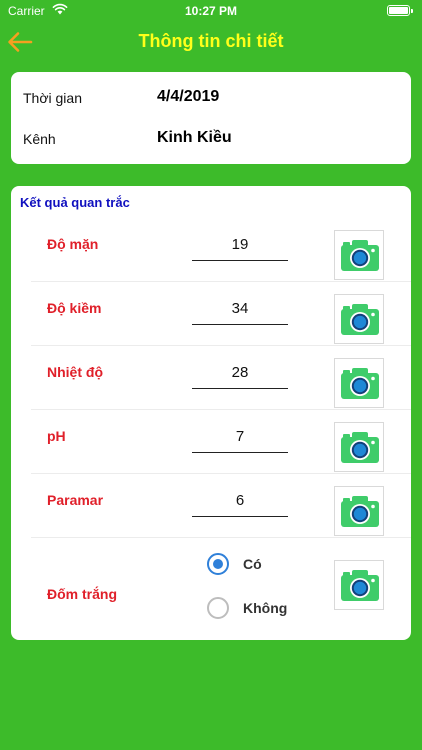 The image size is (422, 750). What do you see at coordinates (211, 118) in the screenshot?
I see `info-card: Thời gian 4/4/2019 Kênh Kinh Kiều` at bounding box center [211, 118].